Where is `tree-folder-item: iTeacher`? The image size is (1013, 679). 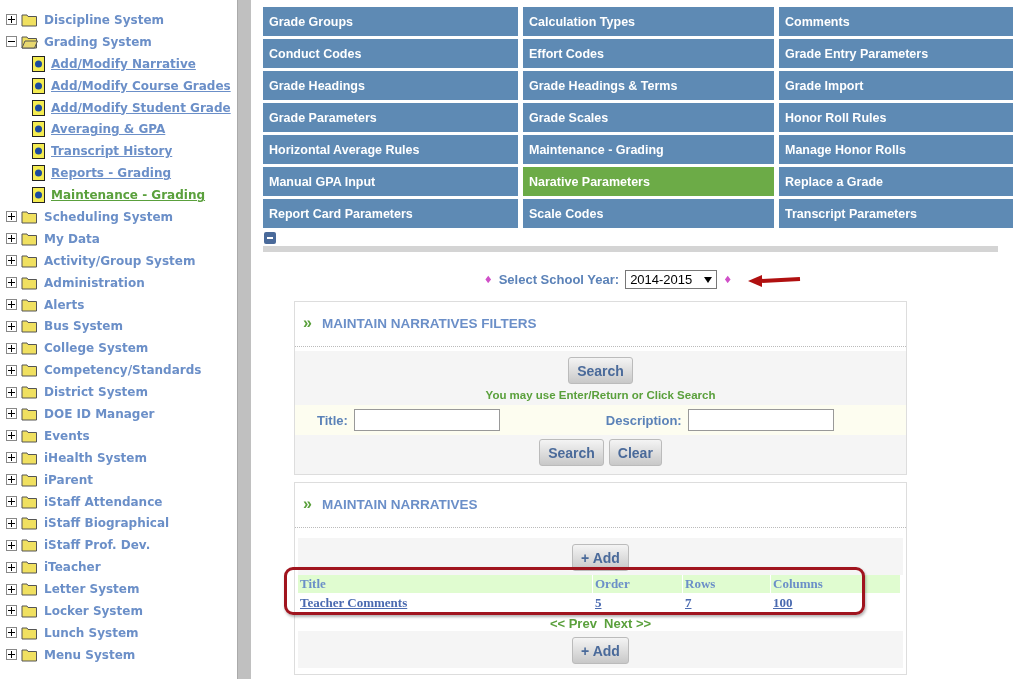 tree-folder-item: iTeacher is located at coordinates (72, 567).